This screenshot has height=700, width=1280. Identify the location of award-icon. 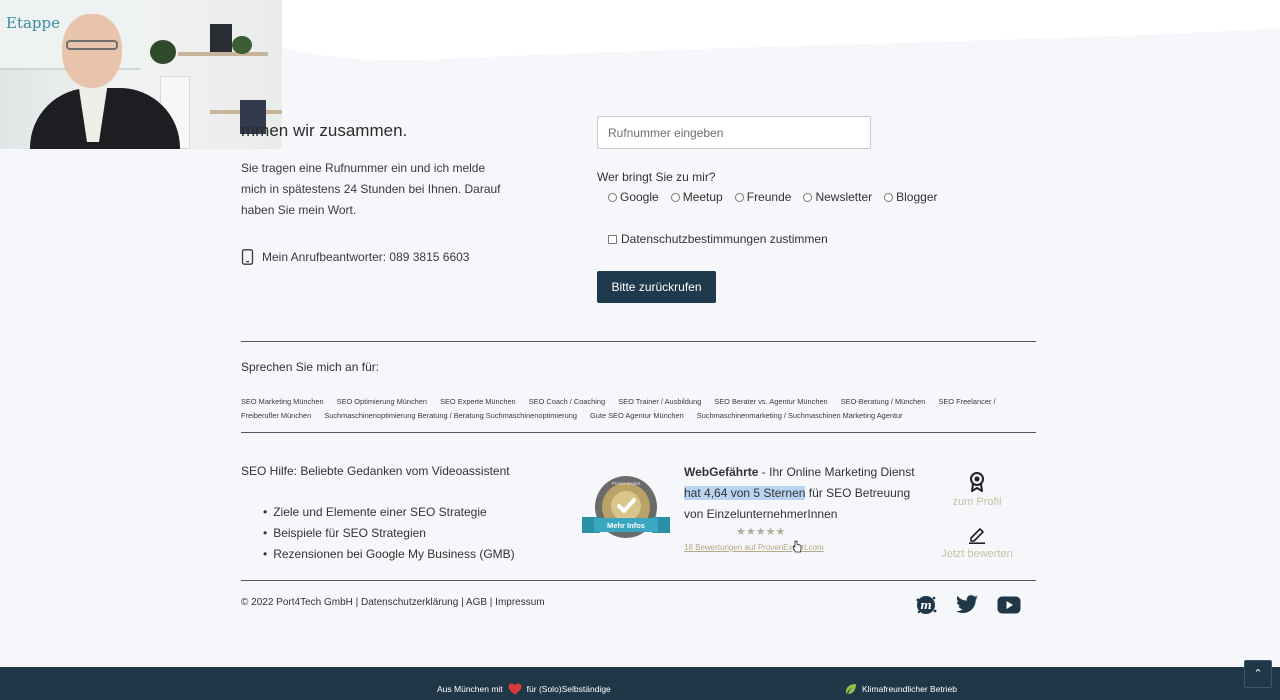
(977, 482).